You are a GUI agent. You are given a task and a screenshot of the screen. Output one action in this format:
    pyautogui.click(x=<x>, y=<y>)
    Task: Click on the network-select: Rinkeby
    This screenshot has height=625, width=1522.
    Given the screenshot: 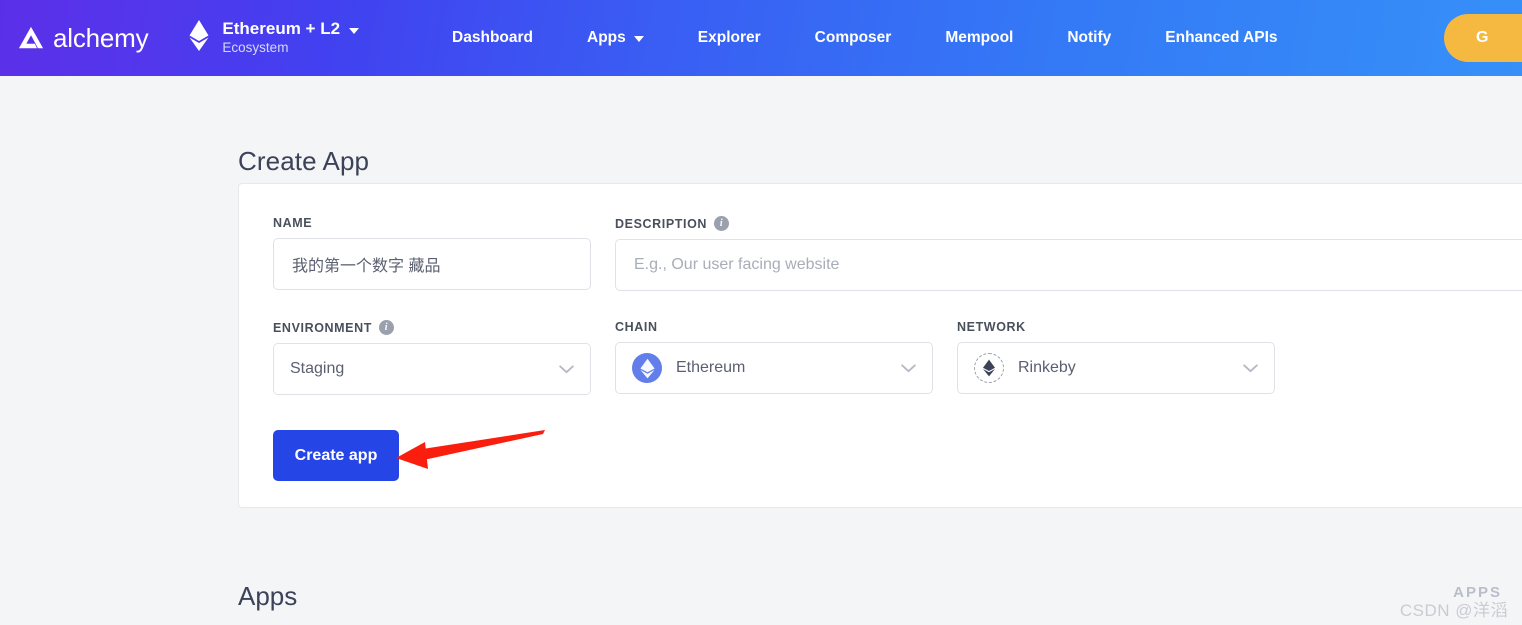 What is the action you would take?
    pyautogui.click(x=1116, y=368)
    